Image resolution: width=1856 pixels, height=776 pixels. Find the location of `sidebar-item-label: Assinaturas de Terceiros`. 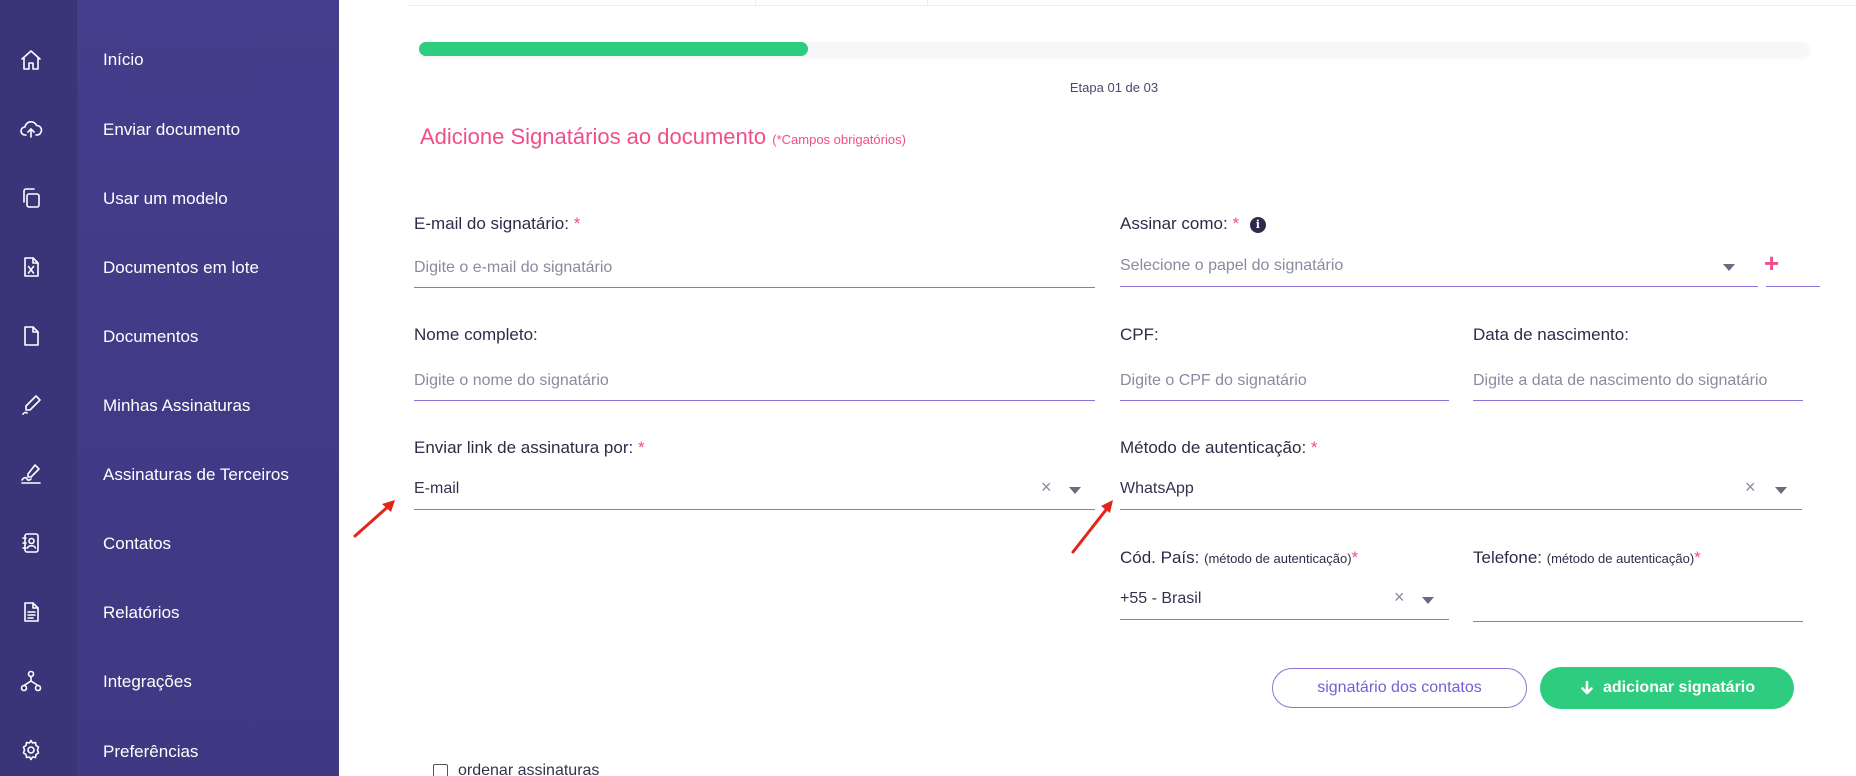

sidebar-item-label: Assinaturas de Terceiros is located at coordinates (196, 474).